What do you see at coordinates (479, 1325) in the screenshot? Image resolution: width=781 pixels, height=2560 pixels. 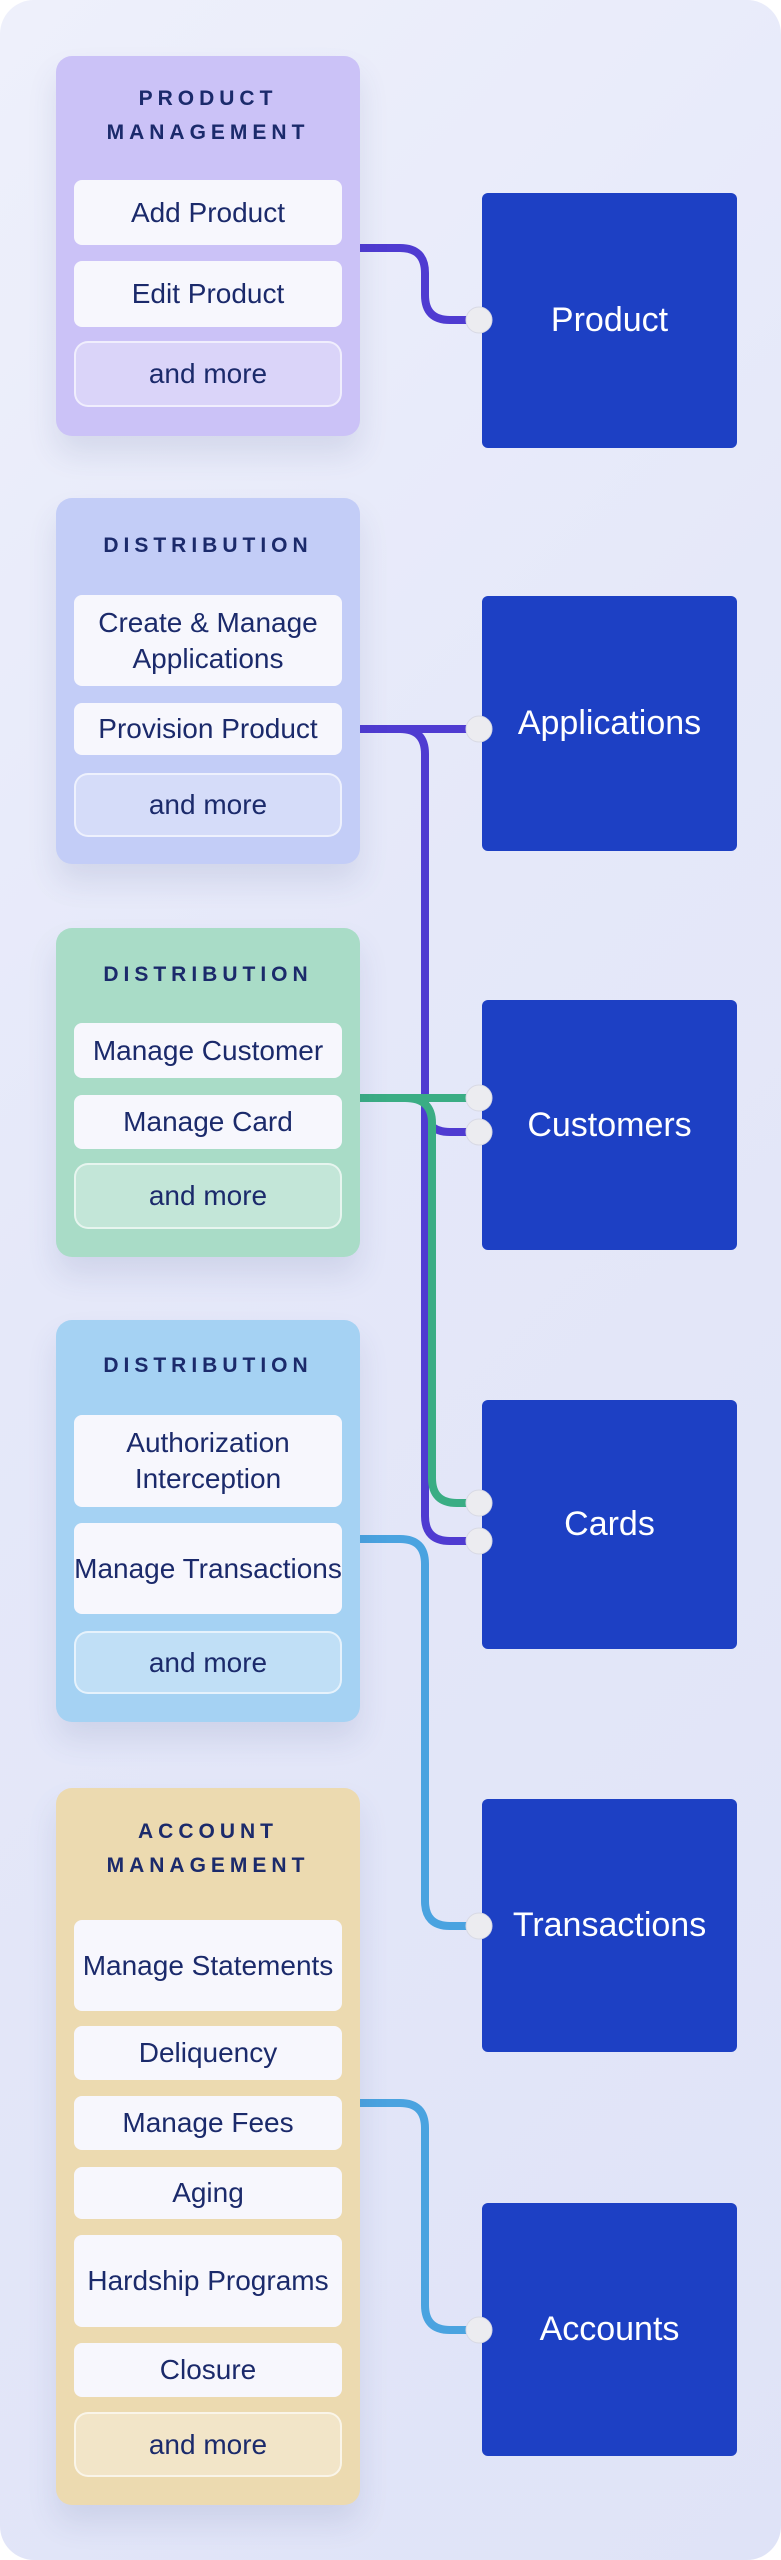 I see `connector-dots-layer` at bounding box center [479, 1325].